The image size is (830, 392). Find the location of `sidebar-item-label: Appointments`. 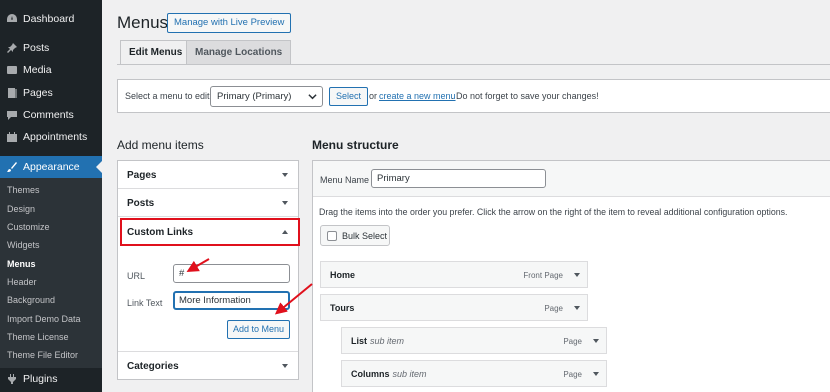

sidebar-item-label: Appointments is located at coordinates (55, 137).